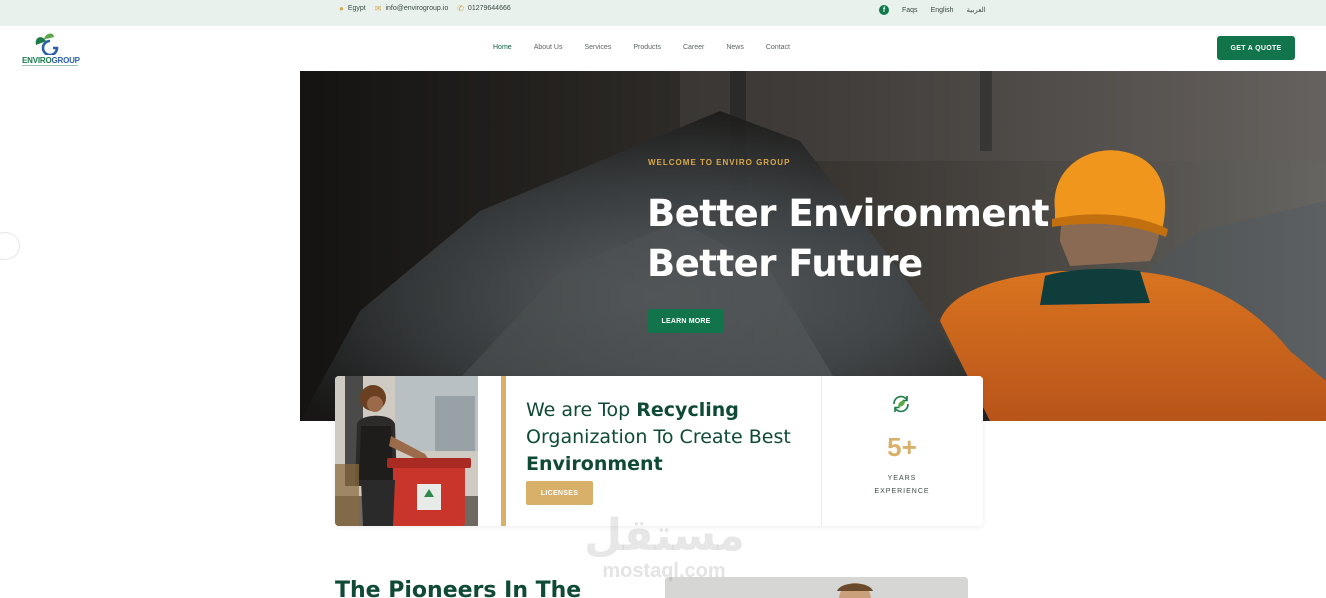 This screenshot has height=598, width=1326. Describe the element at coordinates (356, 8) in the screenshot. I see `location-text: Egypt` at that location.